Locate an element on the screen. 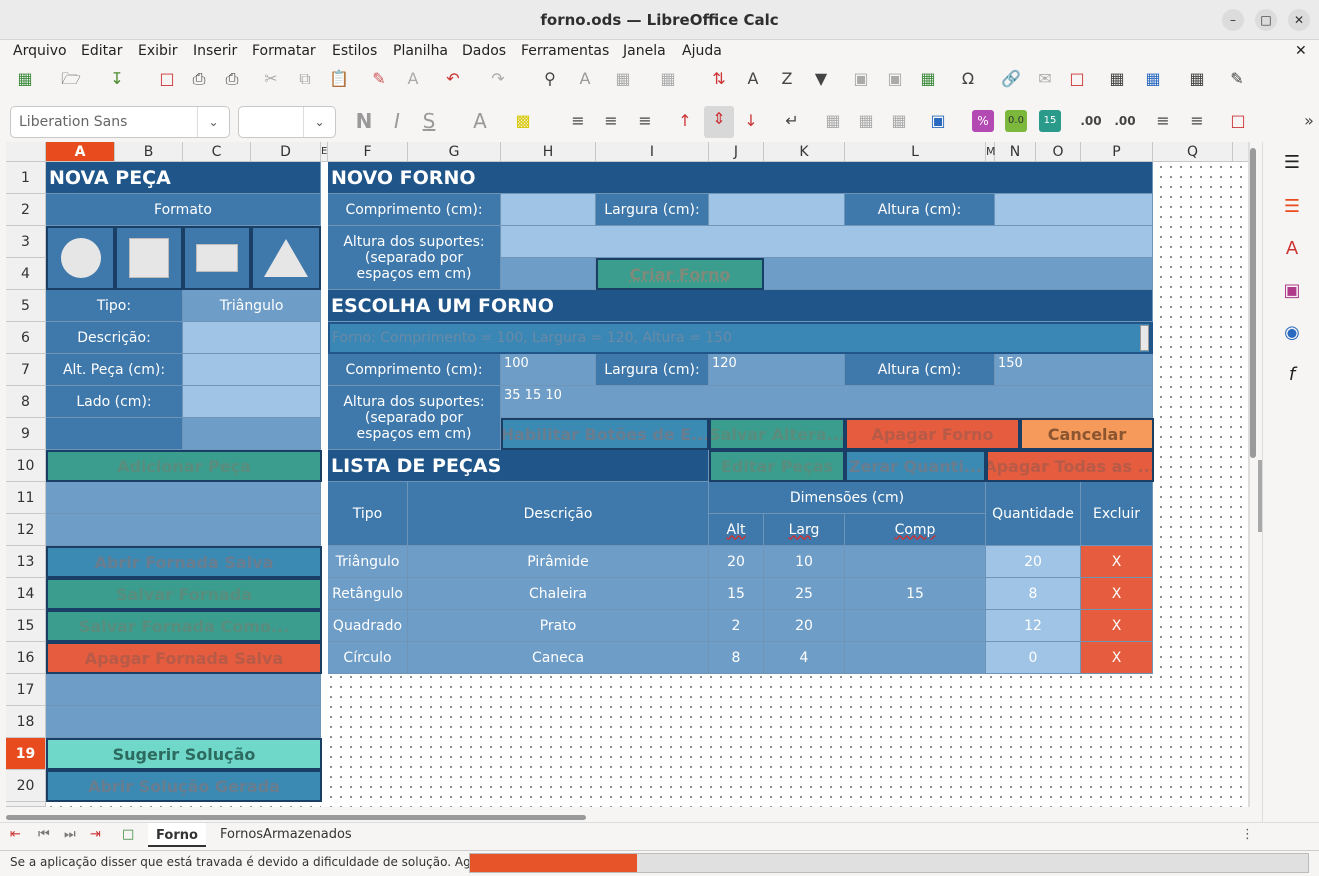 This screenshot has width=1319, height=876. font-size-combo: ⌄ is located at coordinates (287, 122).